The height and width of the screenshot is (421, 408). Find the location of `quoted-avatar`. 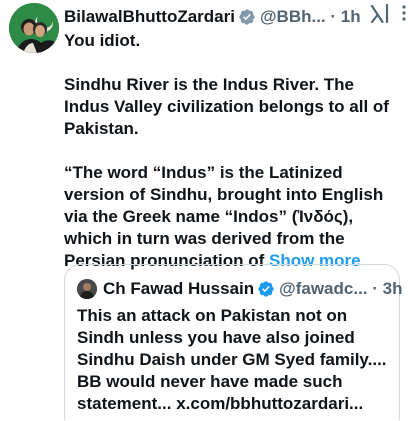

quoted-avatar is located at coordinates (87, 289).